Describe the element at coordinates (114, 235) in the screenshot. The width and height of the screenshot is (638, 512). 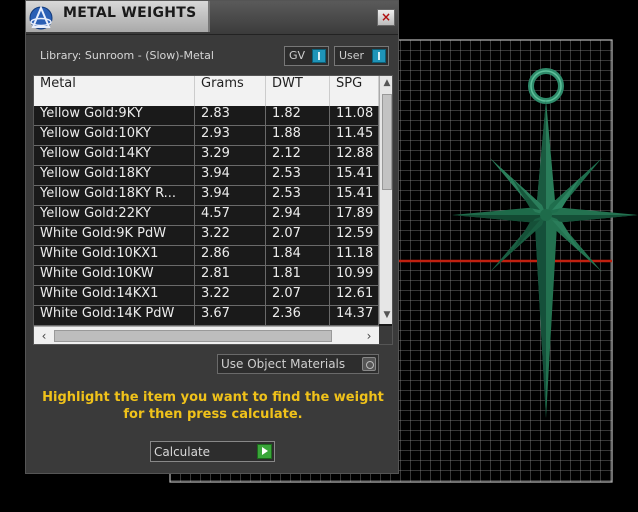
I see `cell-metal: White Gold:9K PdW` at that location.